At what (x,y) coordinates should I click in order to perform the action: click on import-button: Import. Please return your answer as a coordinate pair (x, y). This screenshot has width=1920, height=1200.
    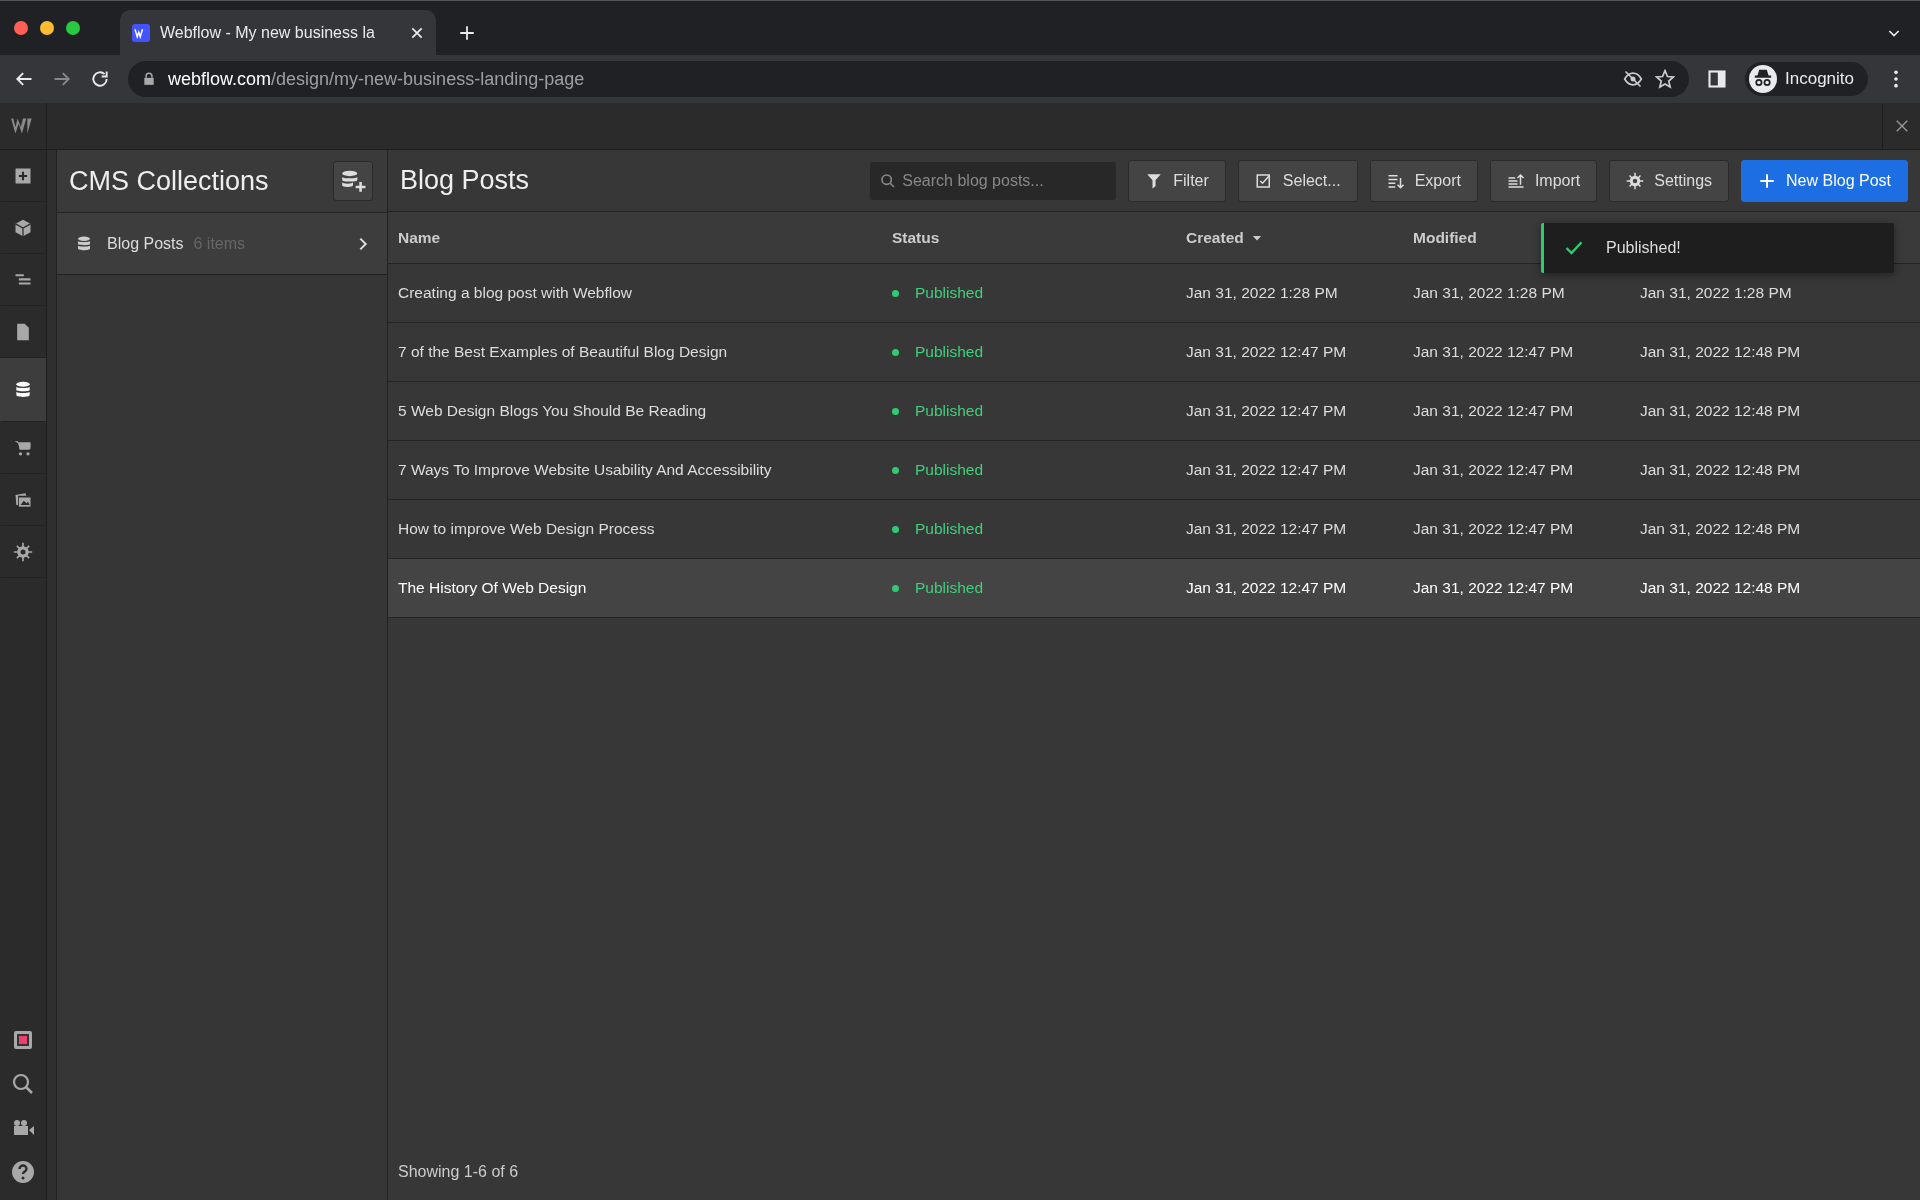
    Looking at the image, I should click on (1543, 180).